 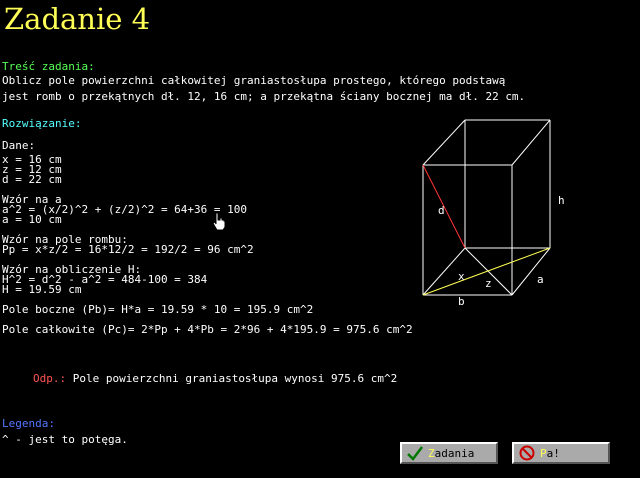 What do you see at coordinates (527, 453) in the screenshot?
I see `no-entry-icon` at bounding box center [527, 453].